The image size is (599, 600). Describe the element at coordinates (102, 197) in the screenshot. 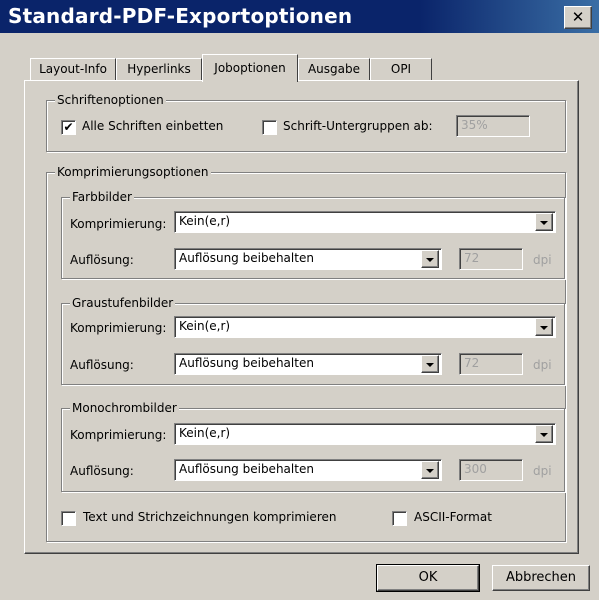

I see `color-images-legend: Farbbilder` at that location.